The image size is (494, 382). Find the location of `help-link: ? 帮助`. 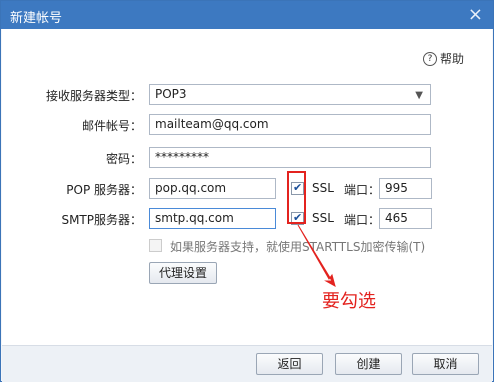

help-link: ? 帮助 is located at coordinates (443, 58).